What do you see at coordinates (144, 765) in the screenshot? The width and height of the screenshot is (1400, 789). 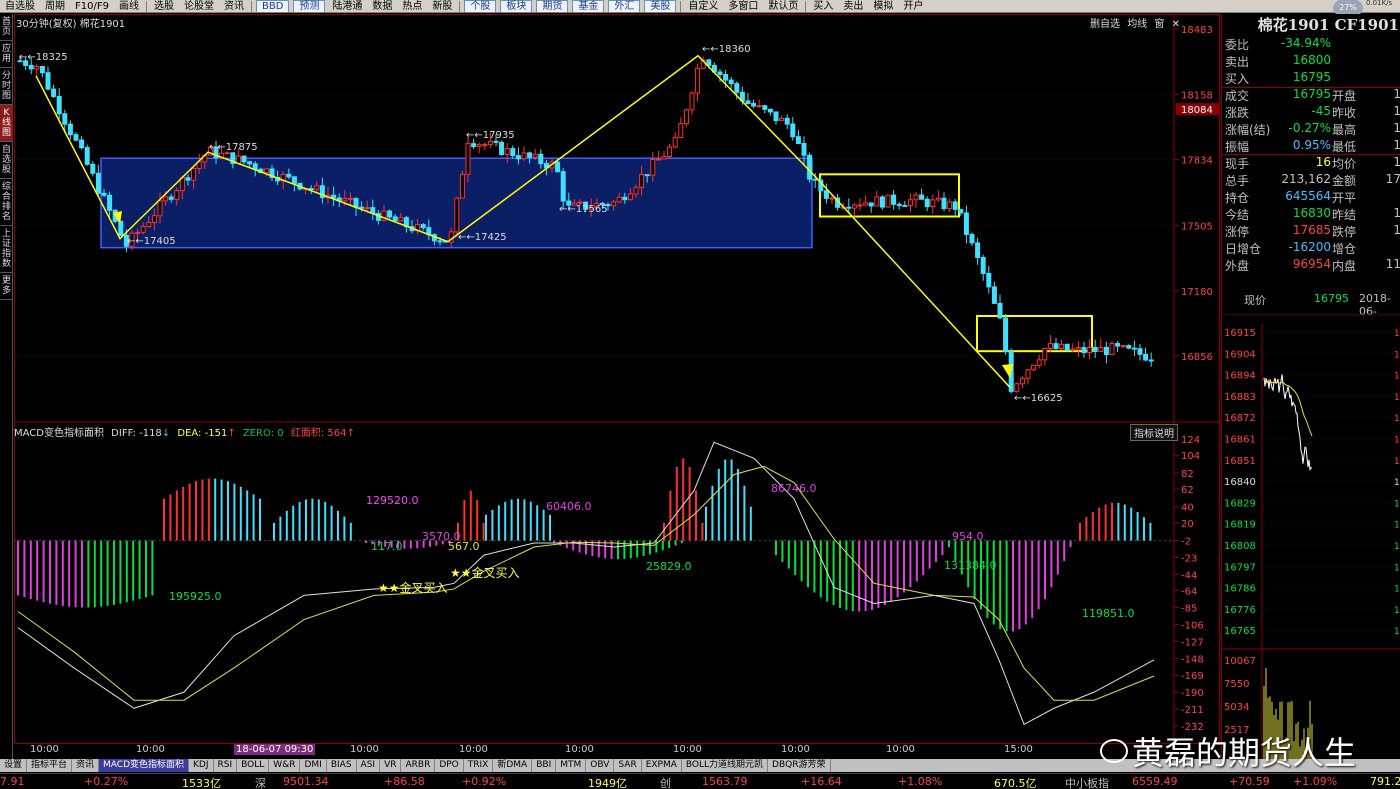 I see `indicator-tab: MACD变色指标面积` at bounding box center [144, 765].